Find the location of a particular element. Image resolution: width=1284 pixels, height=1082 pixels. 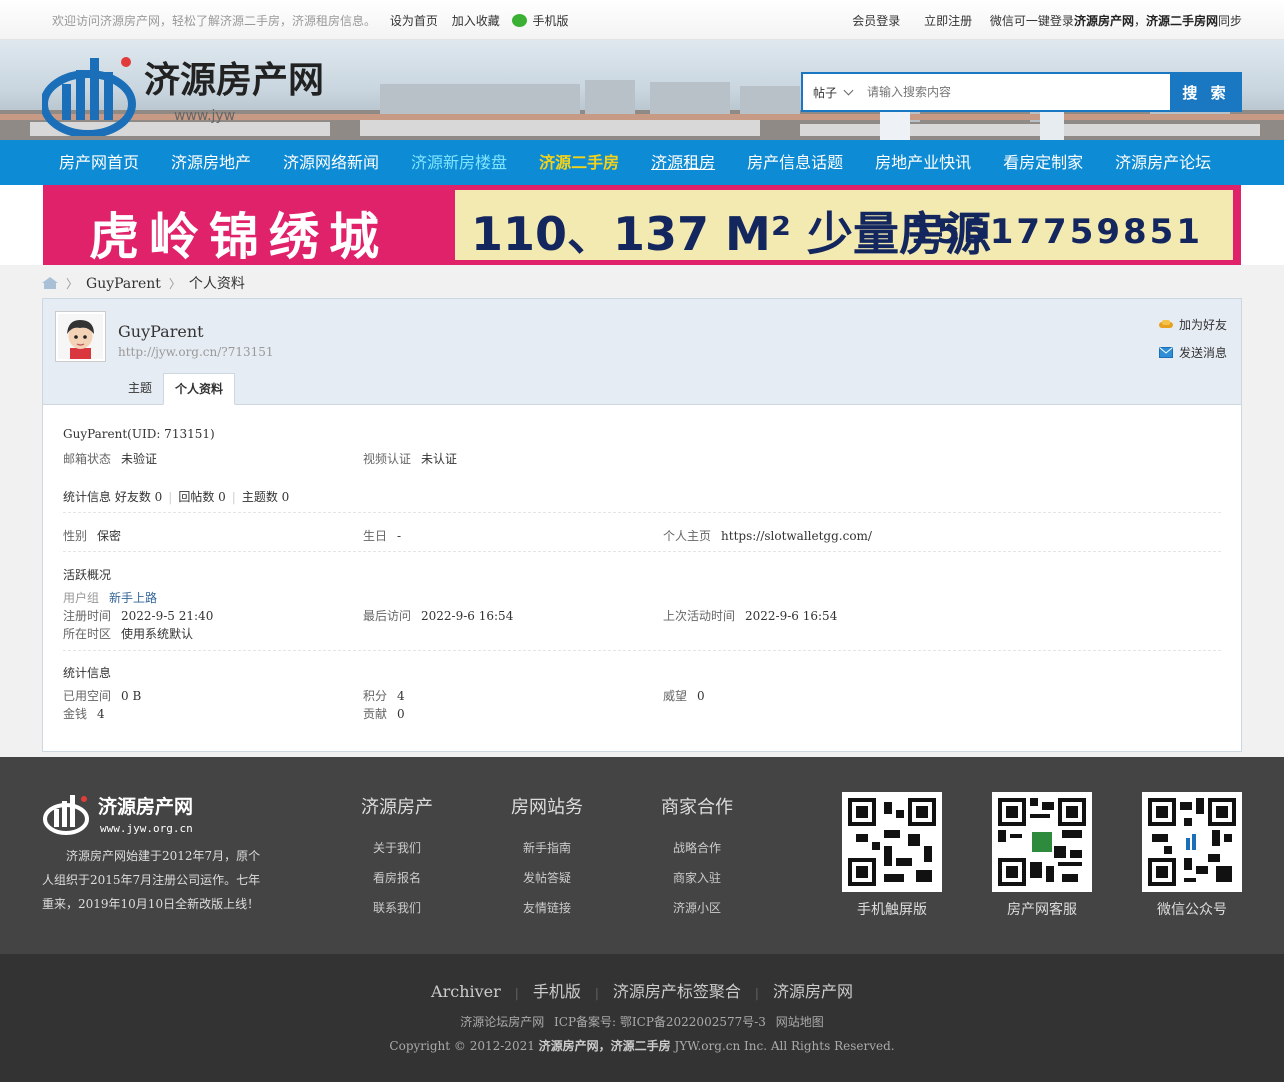

mobile-link: 手机版 is located at coordinates (551, 21).